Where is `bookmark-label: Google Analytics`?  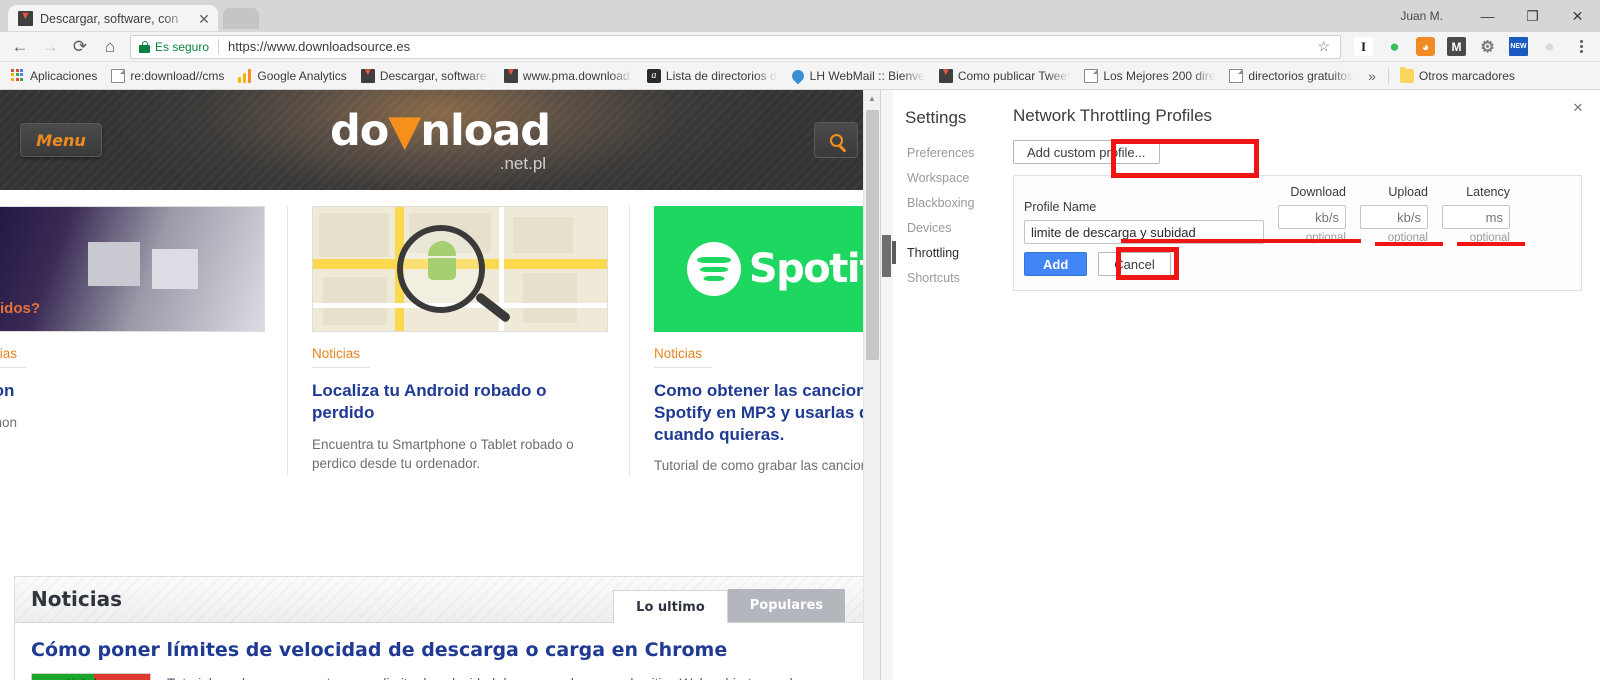 bookmark-label: Google Analytics is located at coordinates (302, 75).